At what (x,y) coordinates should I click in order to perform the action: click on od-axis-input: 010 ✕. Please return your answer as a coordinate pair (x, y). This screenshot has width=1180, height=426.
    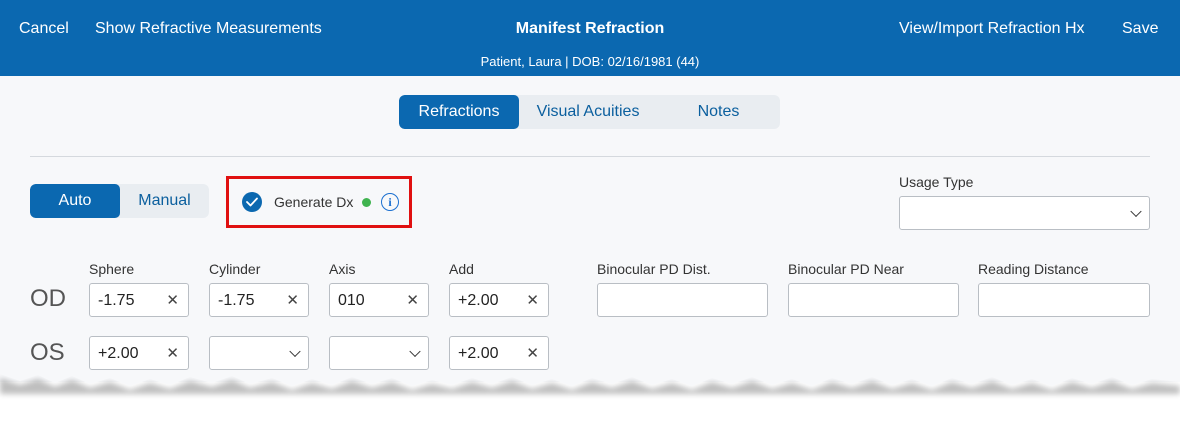
    Looking at the image, I should click on (379, 300).